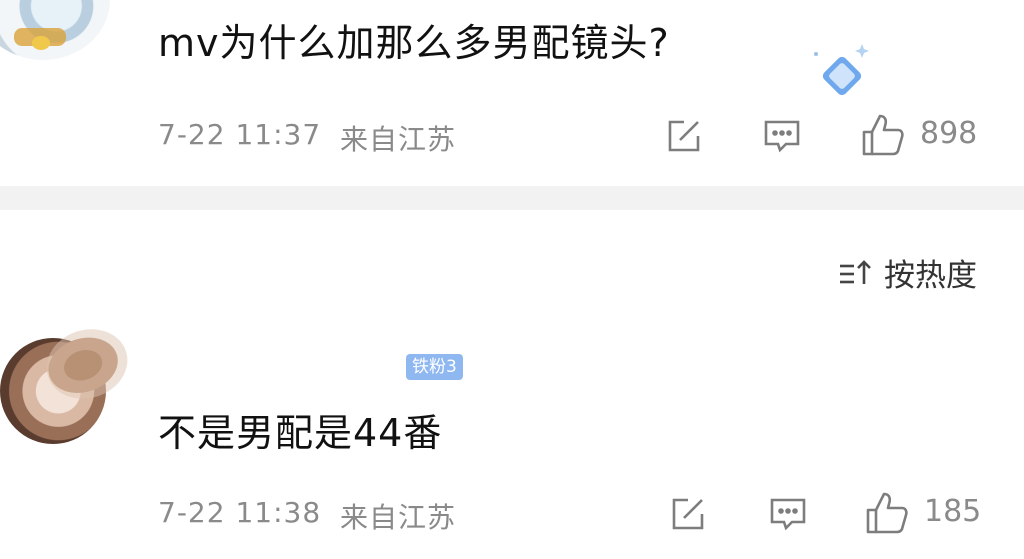  What do you see at coordinates (512, 198) in the screenshot?
I see `section-divider` at bounding box center [512, 198].